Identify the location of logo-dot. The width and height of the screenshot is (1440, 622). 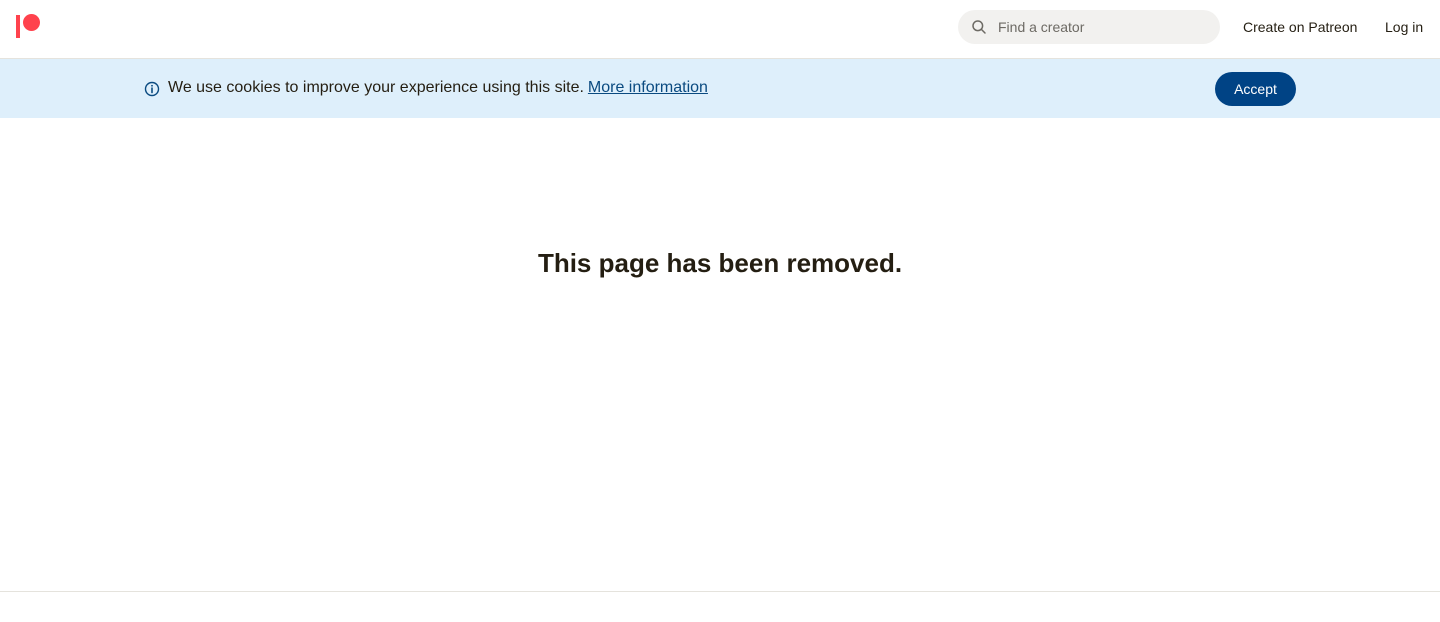
(31, 22).